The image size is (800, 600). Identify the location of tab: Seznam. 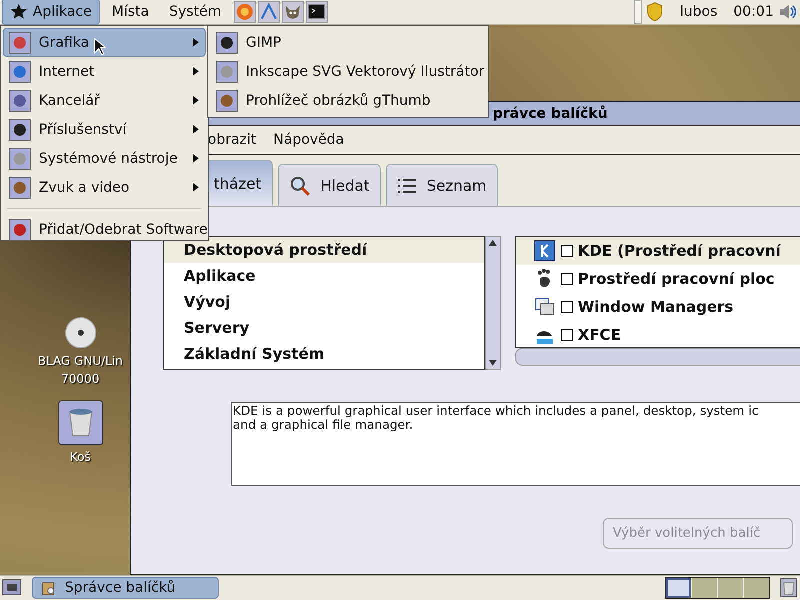
(442, 185).